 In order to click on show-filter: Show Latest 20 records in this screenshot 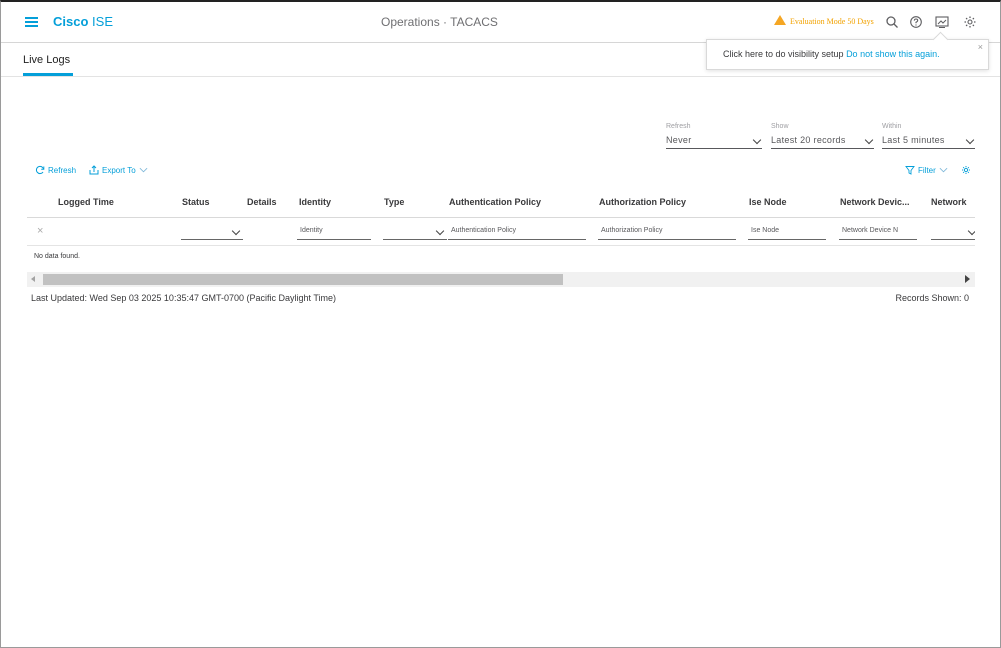, I will do `click(822, 136)`.